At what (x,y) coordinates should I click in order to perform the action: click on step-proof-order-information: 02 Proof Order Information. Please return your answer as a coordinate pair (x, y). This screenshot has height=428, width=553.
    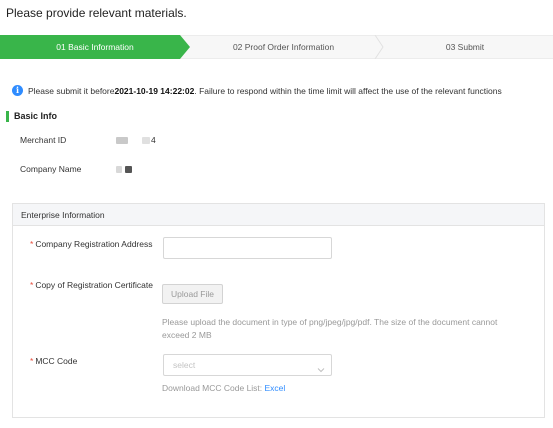
    Looking at the image, I should click on (283, 47).